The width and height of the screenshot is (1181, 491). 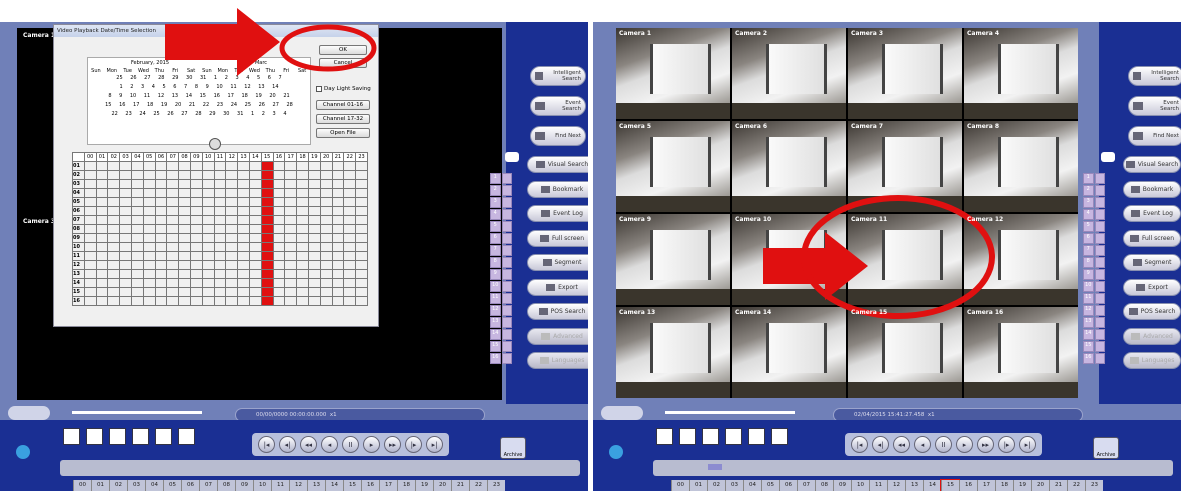 What do you see at coordinates (558, 136) in the screenshot?
I see `find-next-button: Find Next` at bounding box center [558, 136].